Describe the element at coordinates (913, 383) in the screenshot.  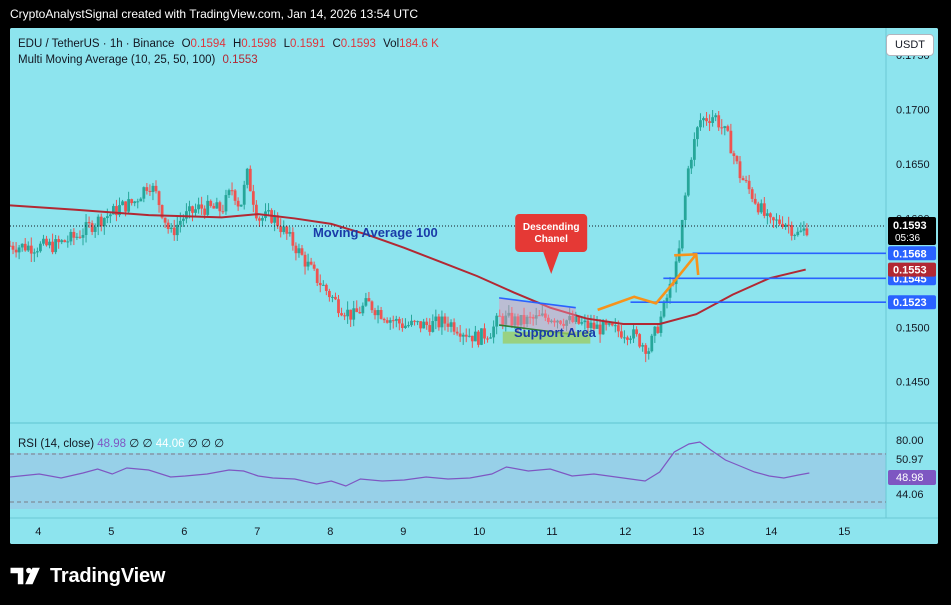
I see `y-tick-label: 0.1450` at that location.